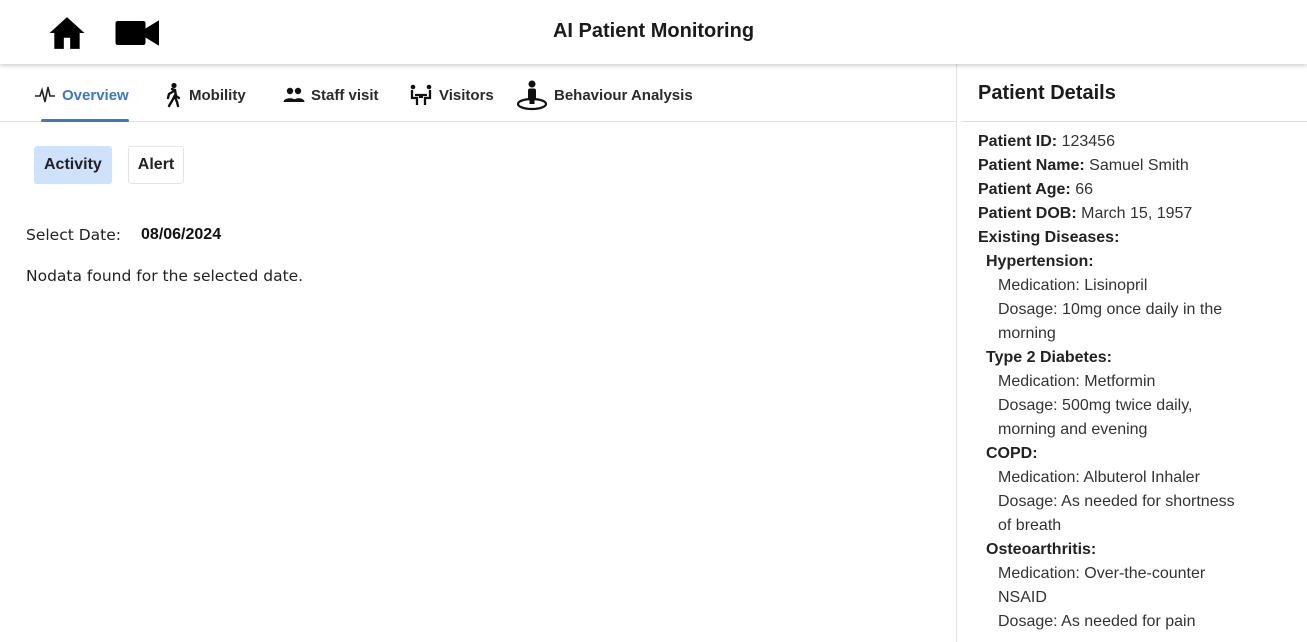 This screenshot has width=1307, height=642. I want to click on disease-name: Osteoarthritis:, so click(1041, 549).